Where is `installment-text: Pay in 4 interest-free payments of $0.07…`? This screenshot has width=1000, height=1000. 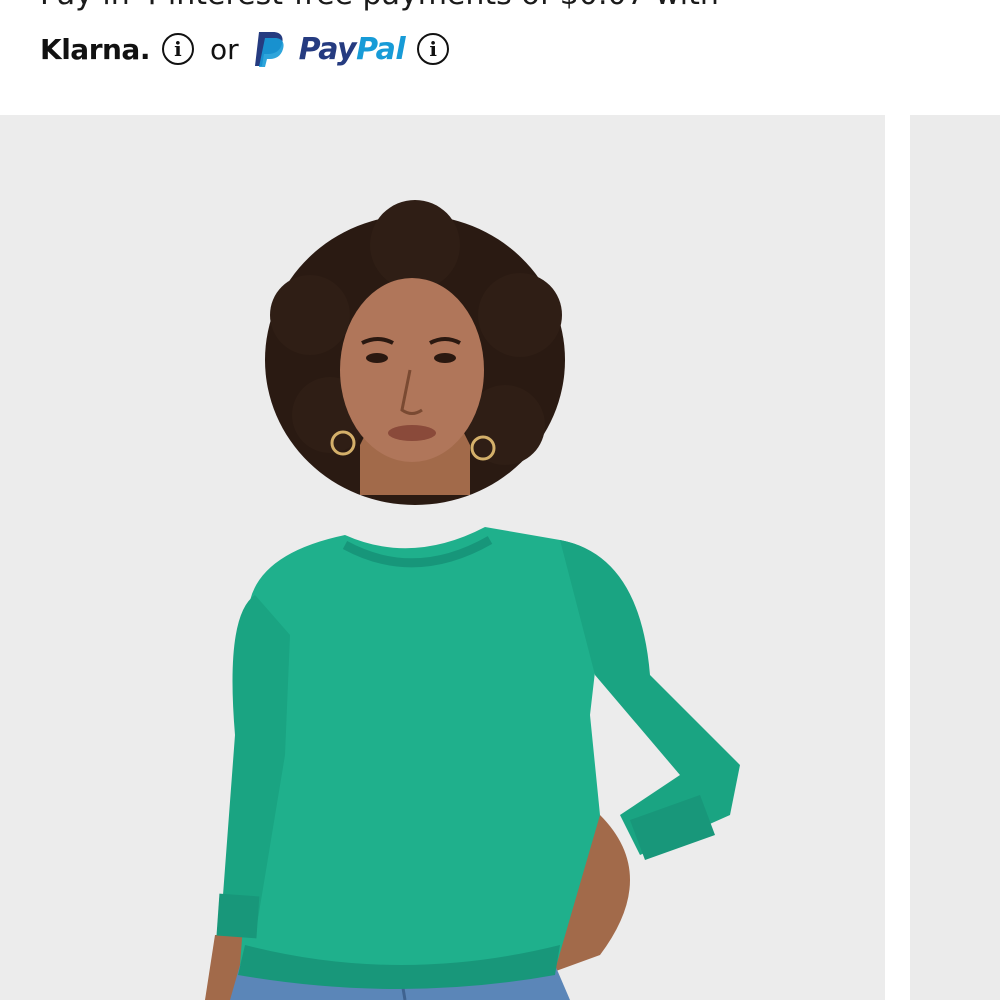 installment-text: Pay in 4 interest-free payments of $0.07… is located at coordinates (379, 5).